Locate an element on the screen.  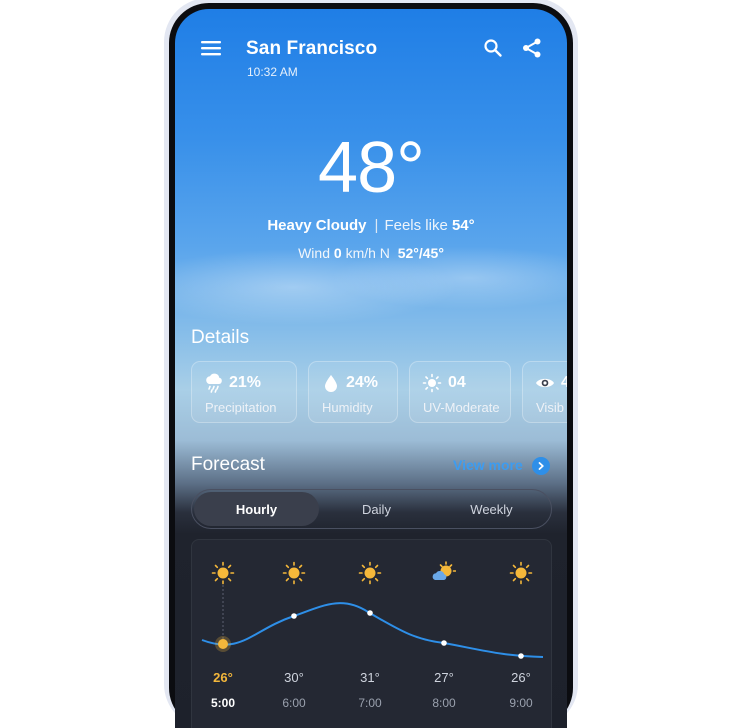
menu-button is located at coordinates (211, 48).